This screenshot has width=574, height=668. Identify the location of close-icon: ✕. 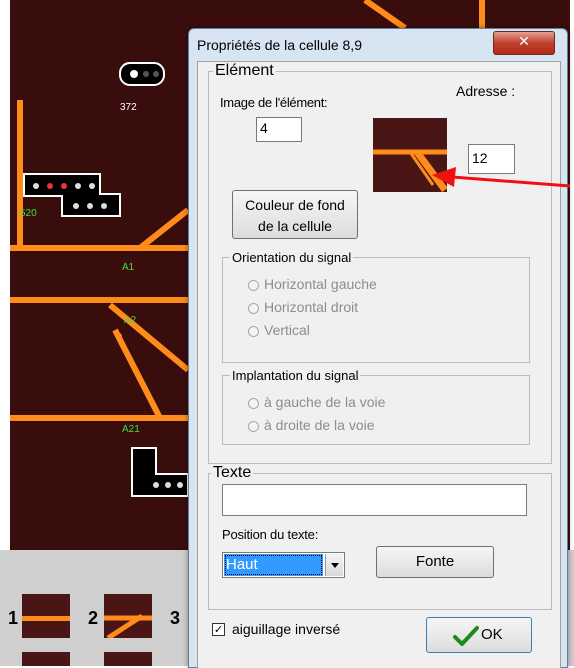
(524, 42).